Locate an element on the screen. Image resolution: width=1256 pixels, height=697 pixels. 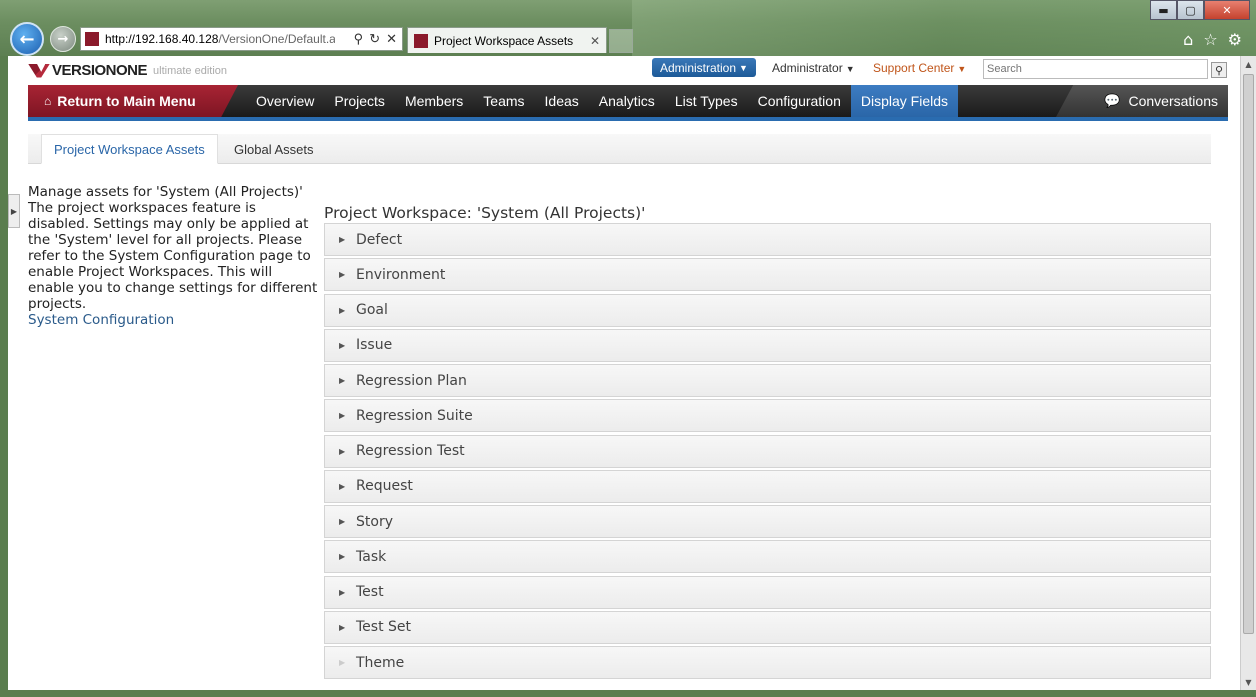
magnifier-icon: ⚲ is located at coordinates (1219, 70).